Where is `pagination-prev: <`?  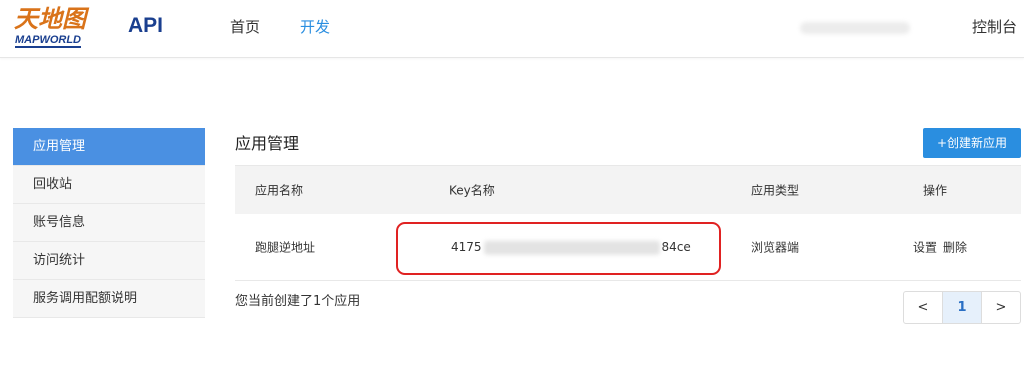
pagination-prev: < is located at coordinates (923, 307).